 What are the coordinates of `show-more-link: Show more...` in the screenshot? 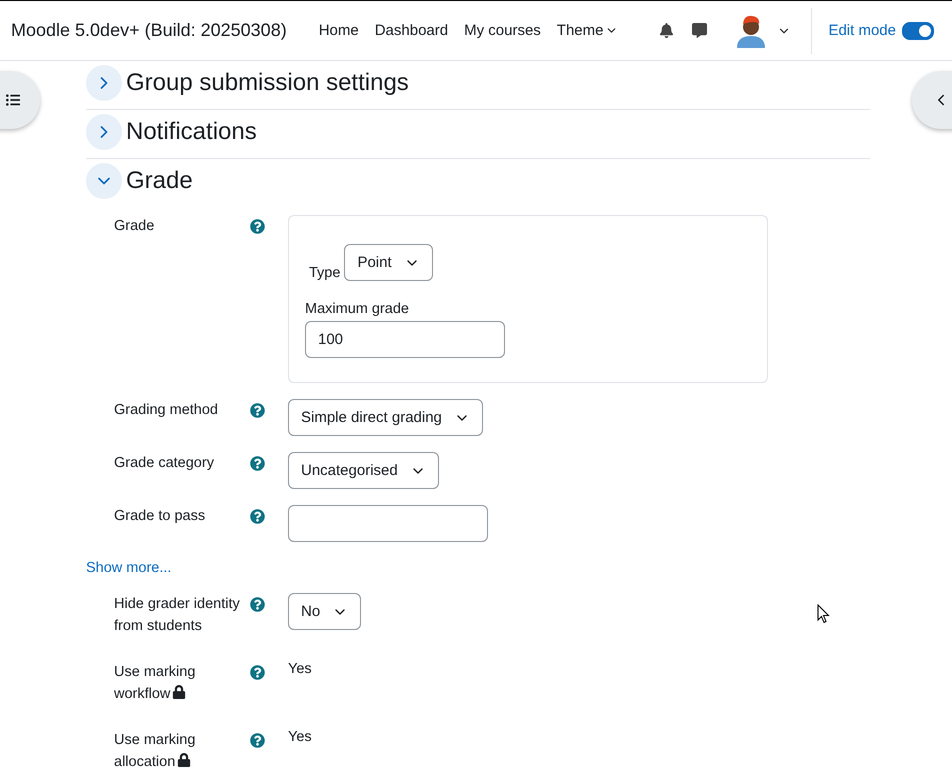 It's located at (129, 568).